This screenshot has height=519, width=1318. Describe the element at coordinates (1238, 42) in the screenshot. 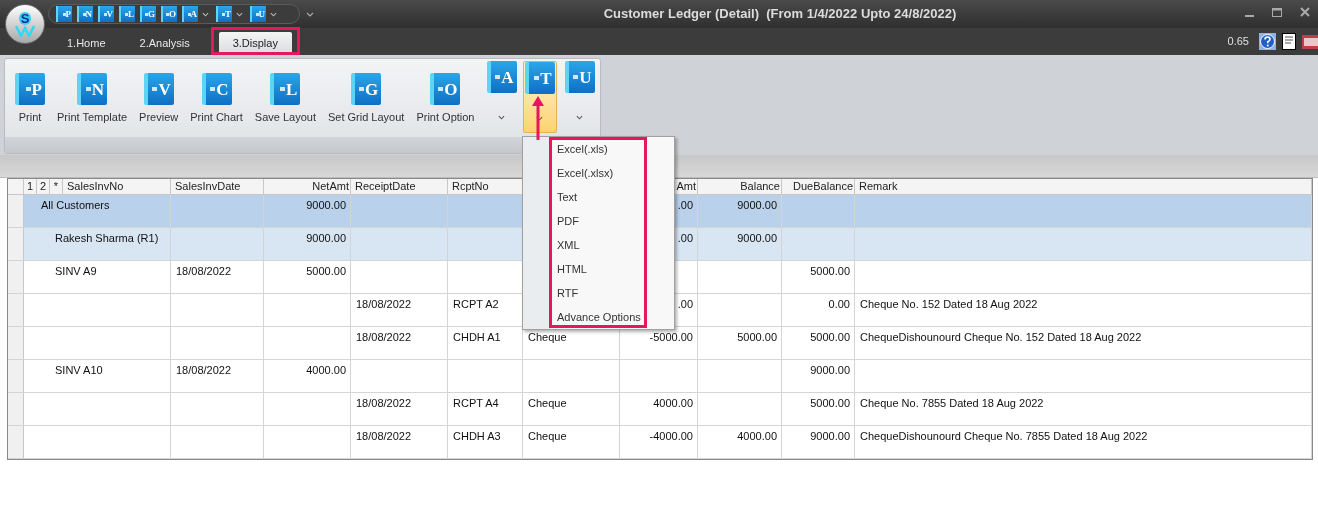

I see `zoom-value: 0.65` at that location.